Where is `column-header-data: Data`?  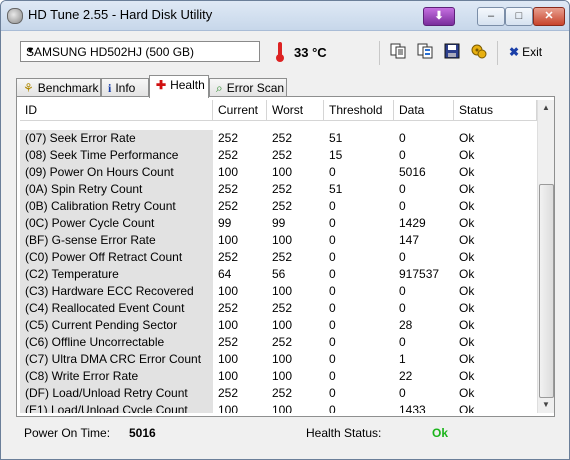 column-header-data: Data is located at coordinates (424, 110).